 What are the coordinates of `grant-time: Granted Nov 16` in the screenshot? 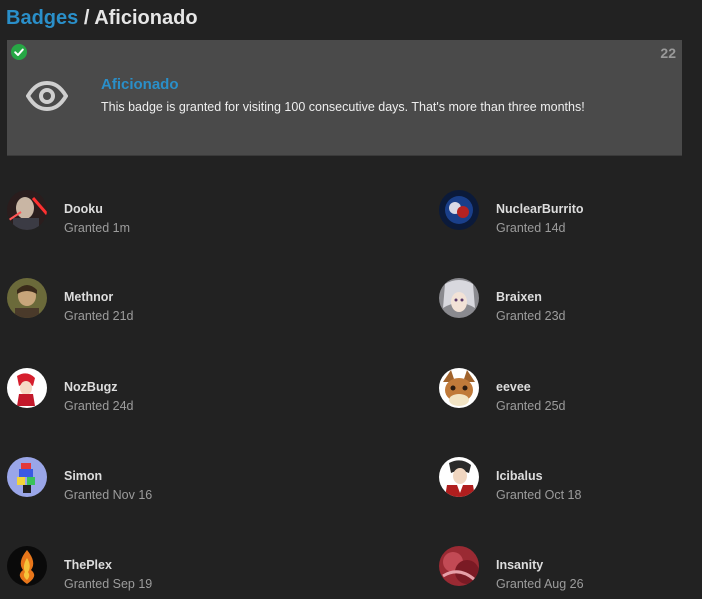 It's located at (108, 495).